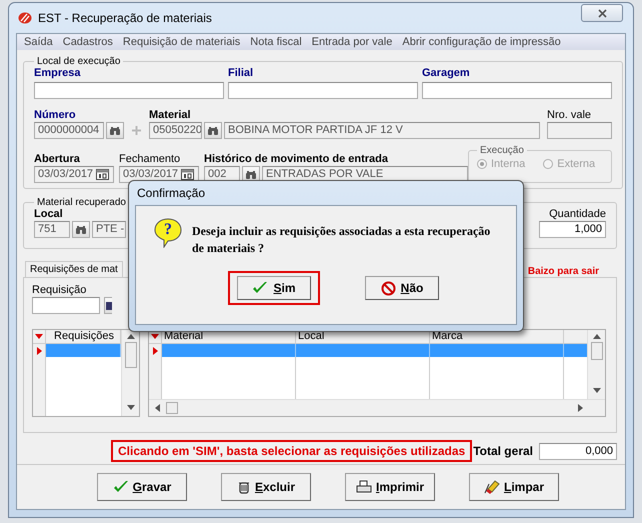  Describe the element at coordinates (49, 214) in the screenshot. I see `field-label: Local` at that location.